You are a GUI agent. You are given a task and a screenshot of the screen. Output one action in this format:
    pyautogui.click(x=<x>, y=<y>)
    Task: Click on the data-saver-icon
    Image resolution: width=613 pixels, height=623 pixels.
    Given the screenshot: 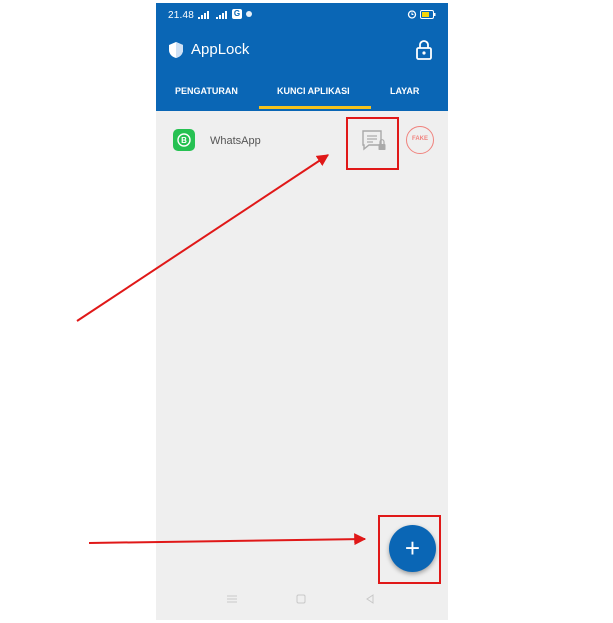 What is the action you would take?
    pyautogui.click(x=249, y=14)
    